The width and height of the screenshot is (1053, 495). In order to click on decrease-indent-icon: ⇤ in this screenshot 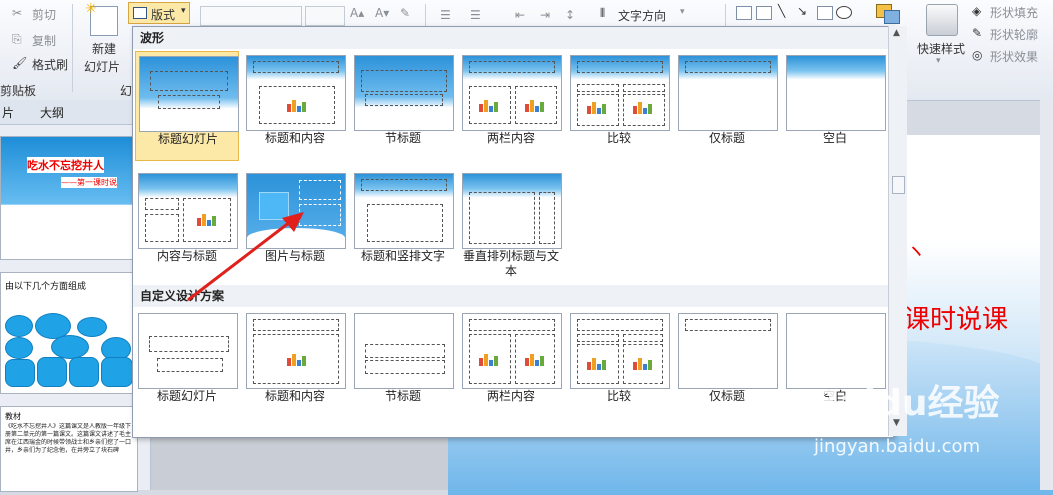, I will do `click(520, 15)`.